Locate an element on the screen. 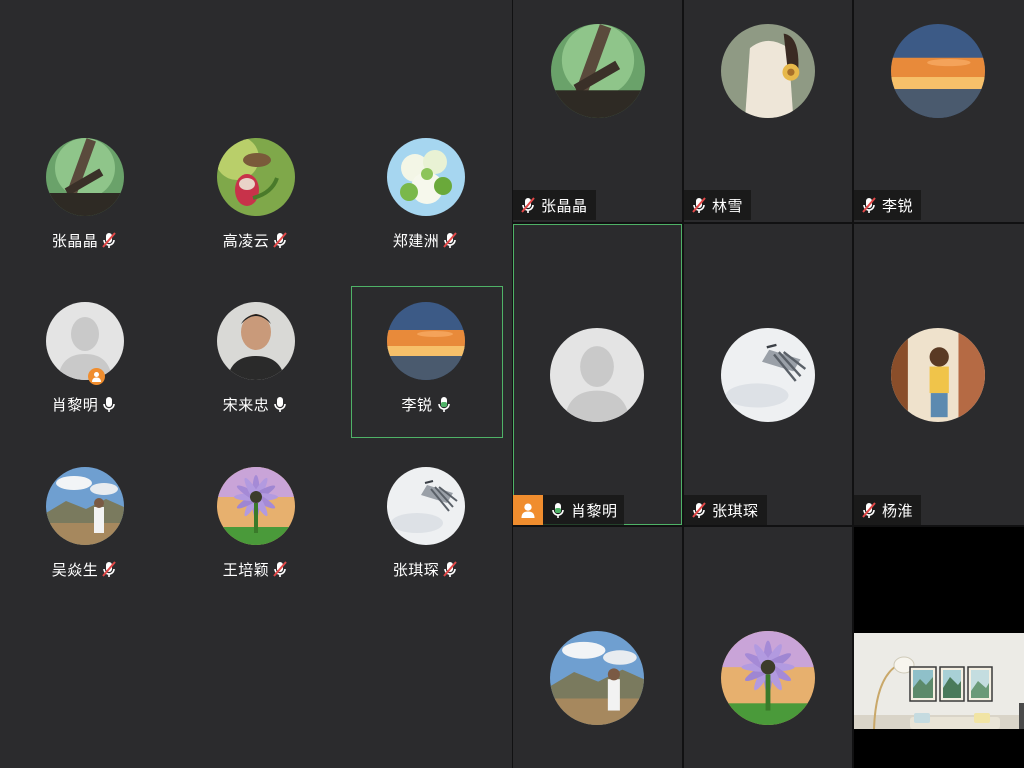 The height and width of the screenshot is (768, 1024). video-tile: 张晶晶 is located at coordinates (597, 111).